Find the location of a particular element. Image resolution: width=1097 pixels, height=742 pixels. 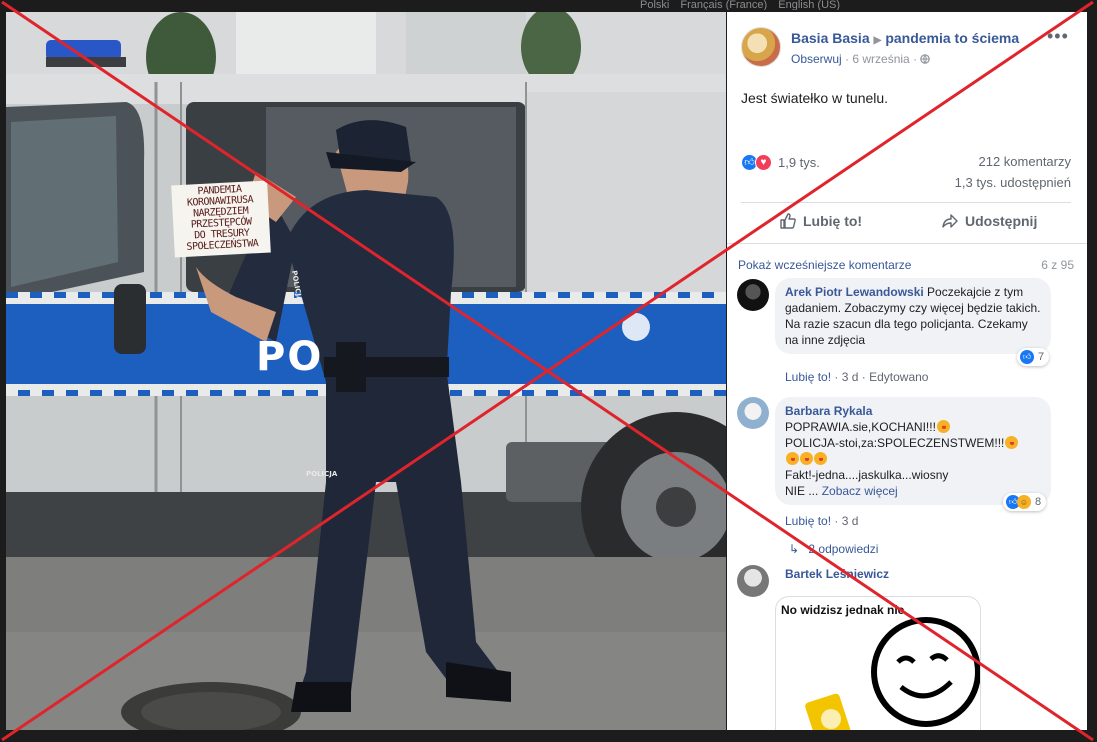

reply-arrow-icon: ↳ is located at coordinates (794, 549).